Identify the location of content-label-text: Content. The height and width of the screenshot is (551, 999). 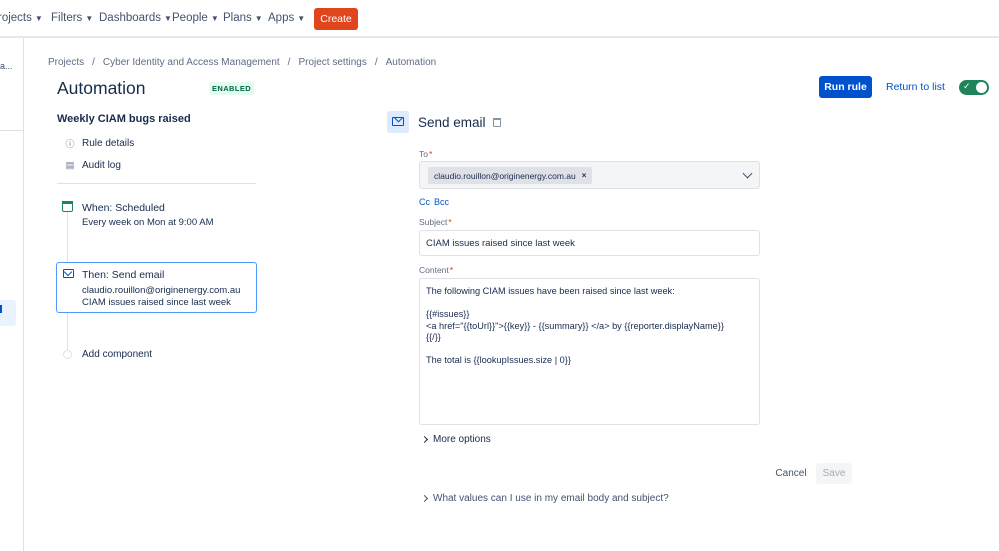
(434, 270).